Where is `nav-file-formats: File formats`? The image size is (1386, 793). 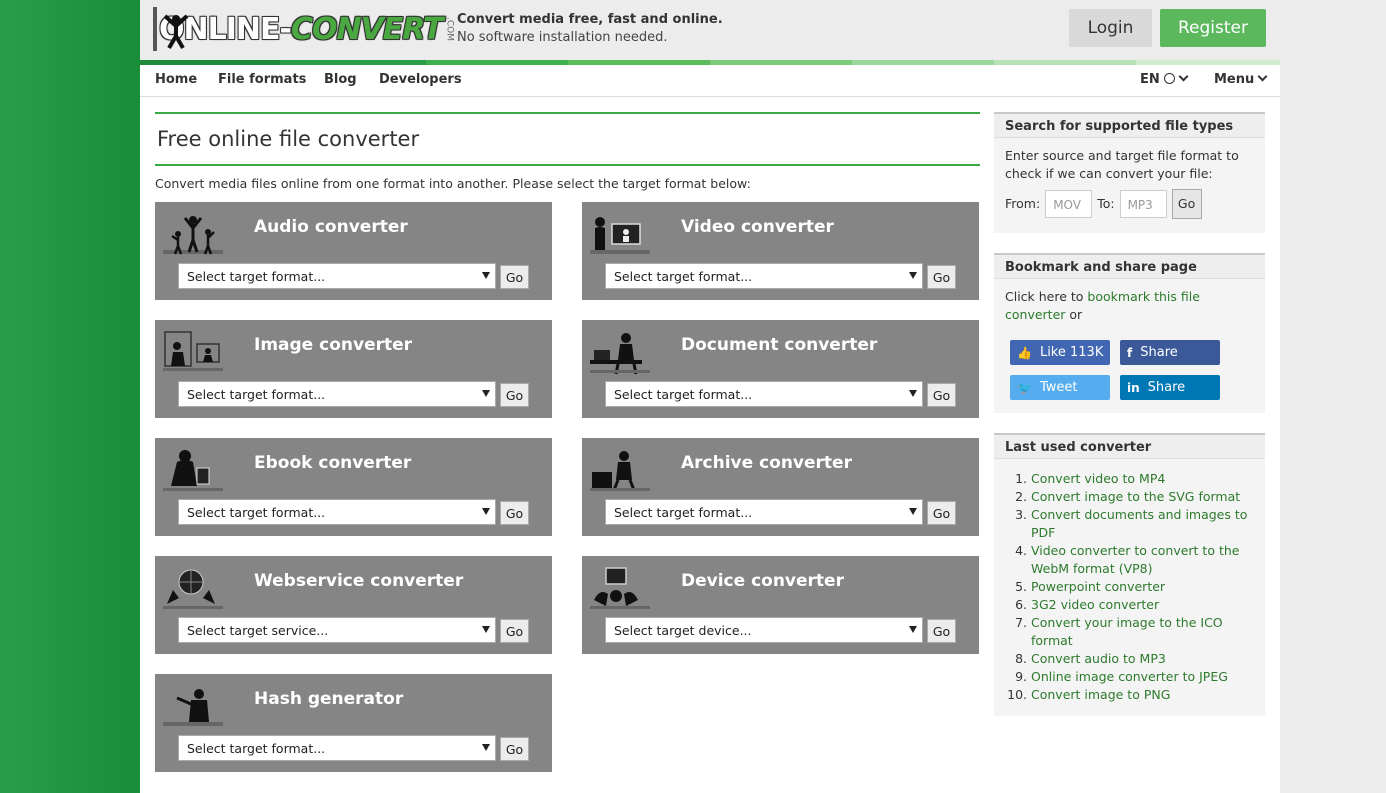
nav-file-formats: File formats is located at coordinates (262, 79).